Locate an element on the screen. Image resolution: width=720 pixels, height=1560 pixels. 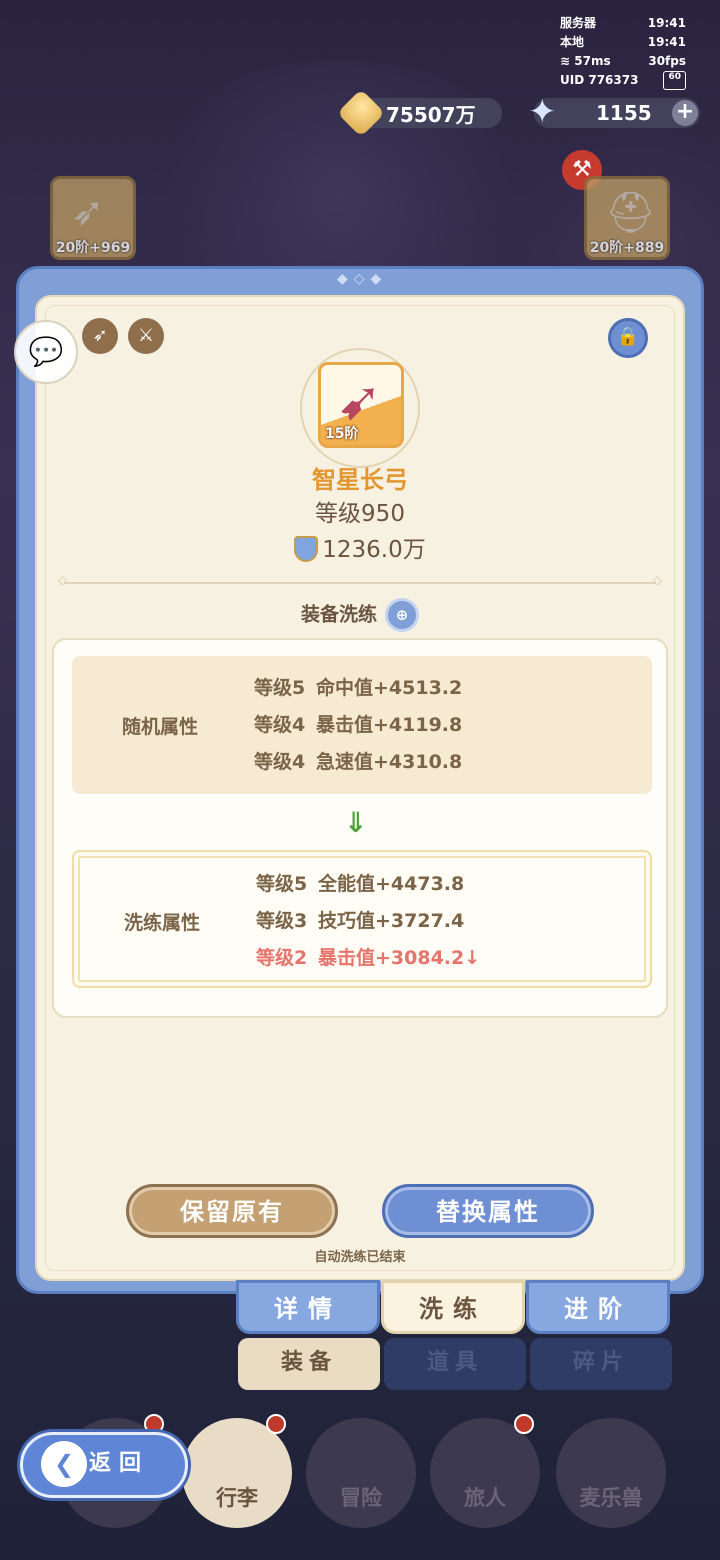
ornament-icon: ◆◇◆ is located at coordinates (362, 279).